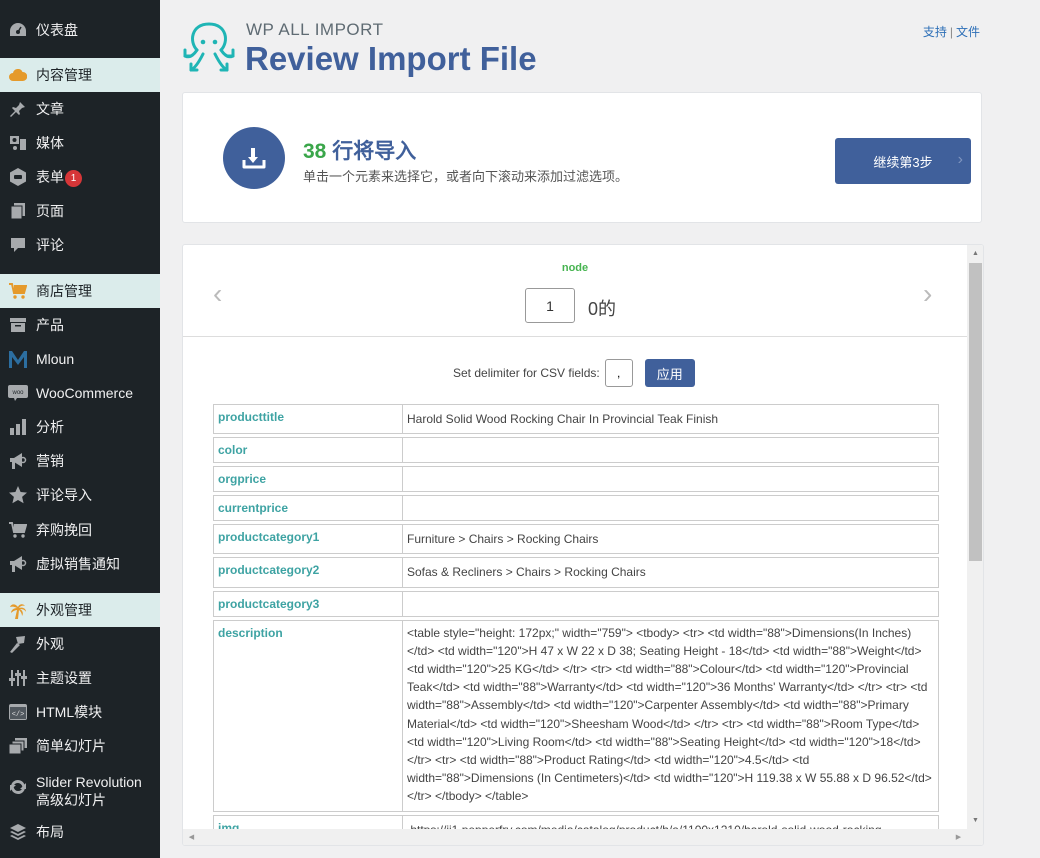  What do you see at coordinates (18, 678) in the screenshot?
I see `sliders-icon` at bounding box center [18, 678].